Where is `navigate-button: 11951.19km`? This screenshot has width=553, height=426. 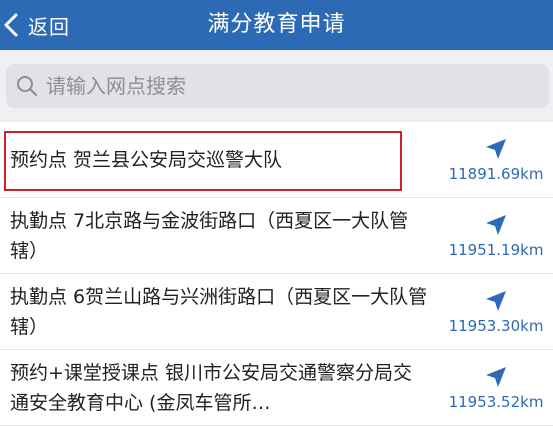
navigate-button: 11951.19km is located at coordinates (496, 235).